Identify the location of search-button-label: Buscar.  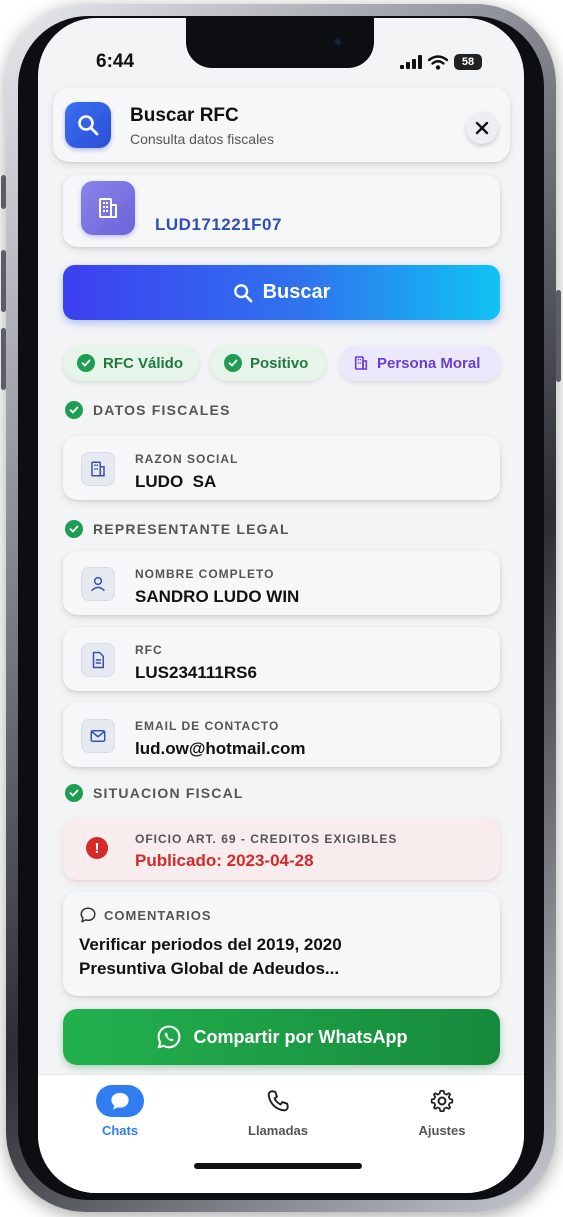
(296, 292).